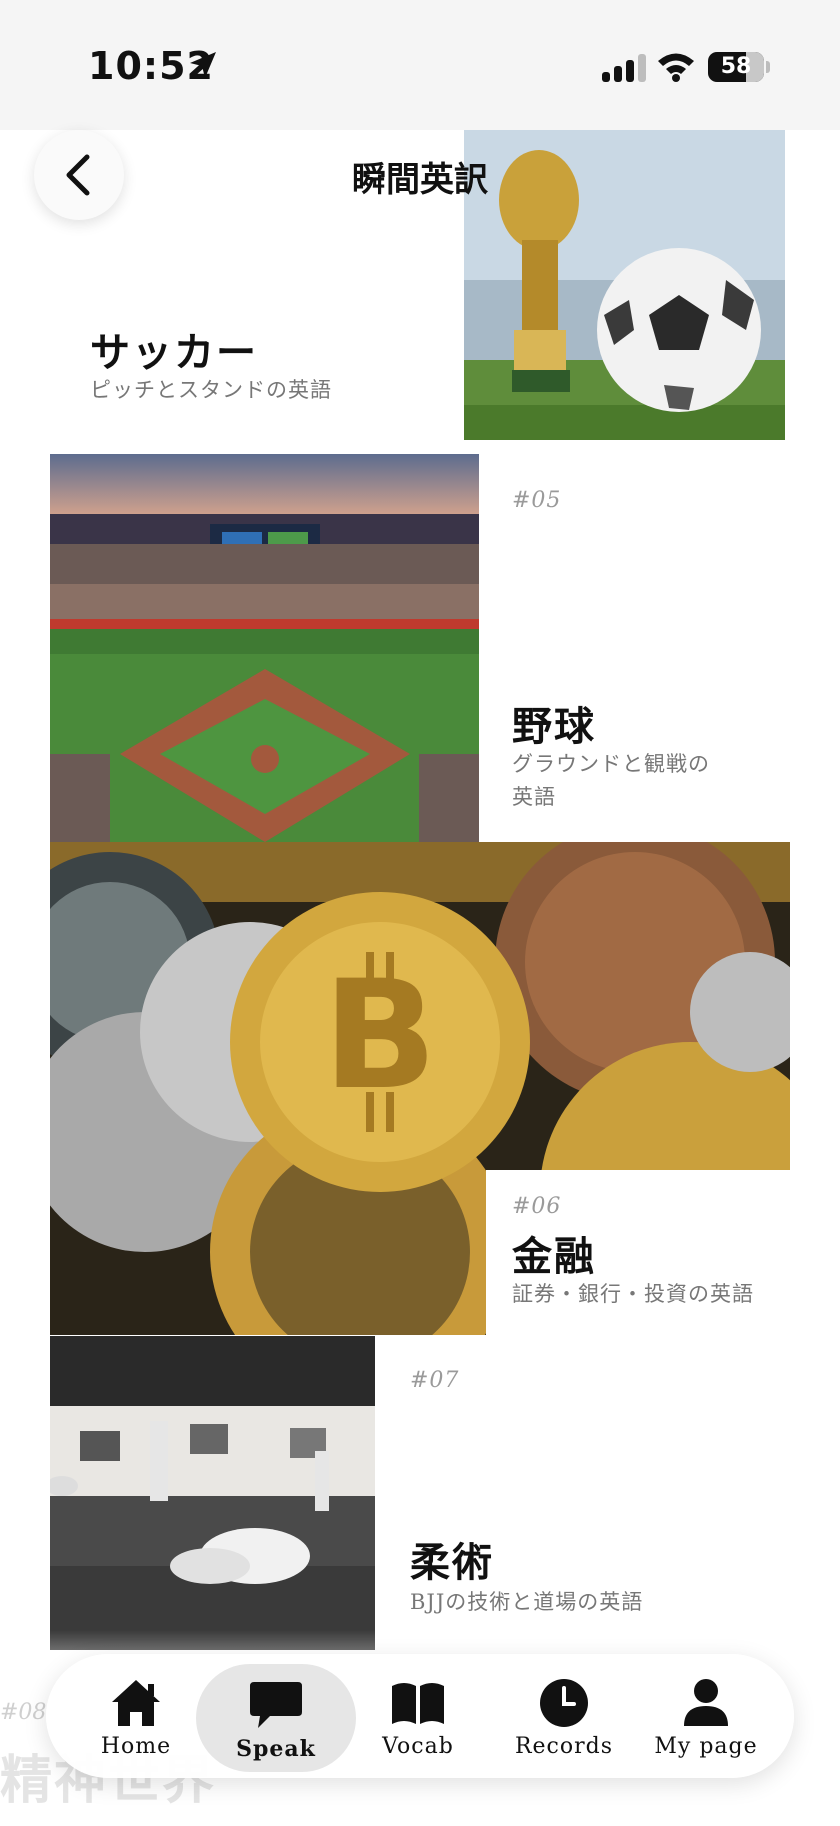 Image resolution: width=840 pixels, height=1826 pixels. Describe the element at coordinates (435, 1380) in the screenshot. I see `category-number: #07` at that location.